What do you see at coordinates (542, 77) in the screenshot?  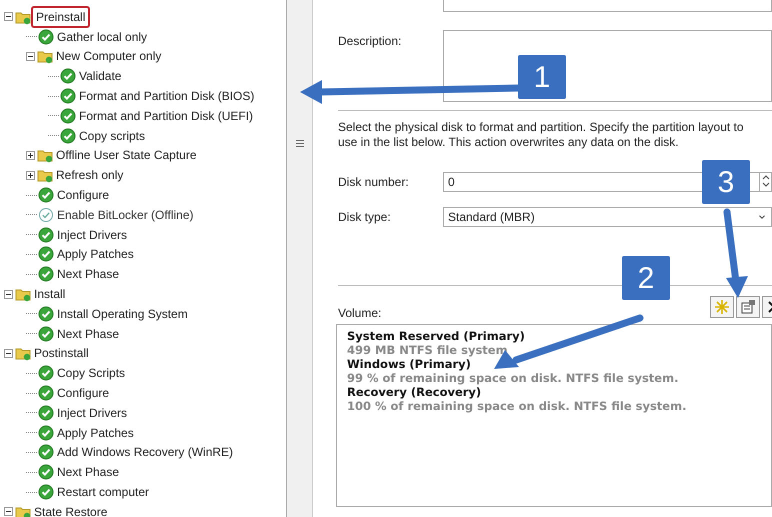 I see `callout-badge: 1` at bounding box center [542, 77].